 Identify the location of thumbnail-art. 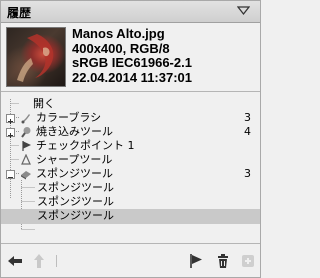
(35, 58).